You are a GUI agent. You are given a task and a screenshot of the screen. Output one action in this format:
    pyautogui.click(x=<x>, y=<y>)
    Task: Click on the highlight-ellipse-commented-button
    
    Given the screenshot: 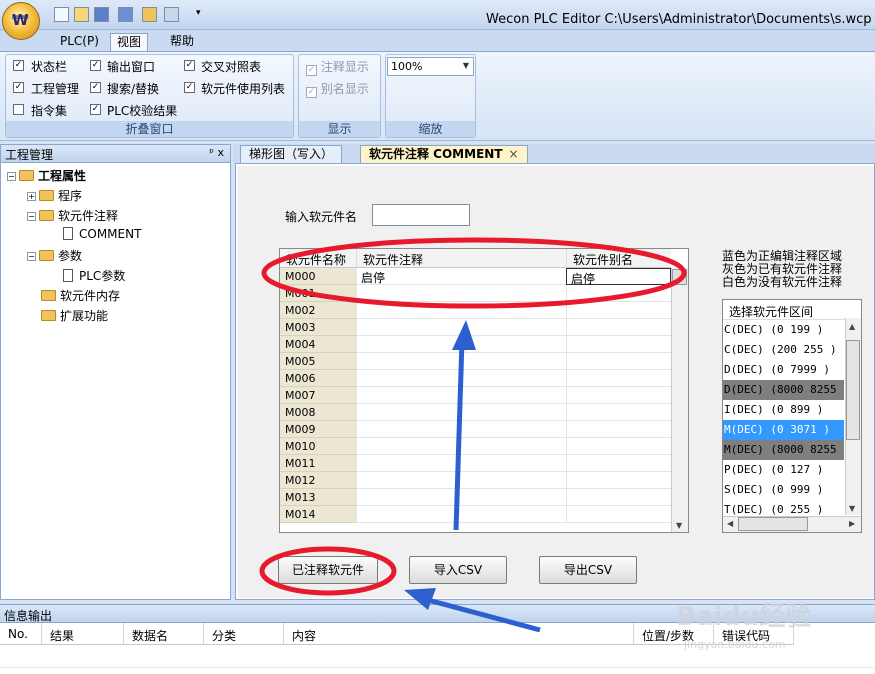 What is the action you would take?
    pyautogui.click(x=328, y=571)
    